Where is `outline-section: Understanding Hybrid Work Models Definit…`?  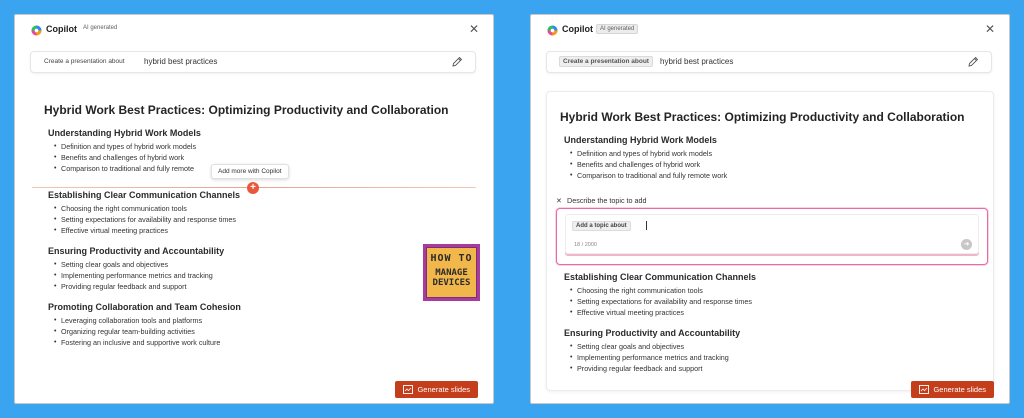
outline-section: Understanding Hybrid Work Models Definit… is located at coordinates (777, 158).